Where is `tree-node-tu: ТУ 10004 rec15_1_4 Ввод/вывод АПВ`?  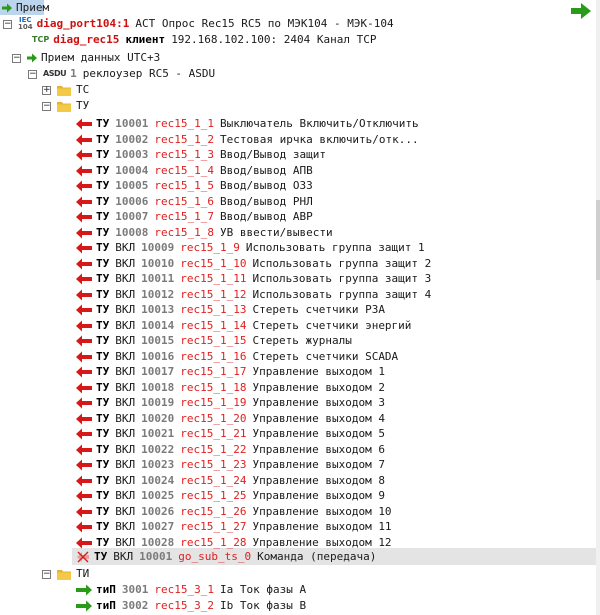 tree-node-tu: ТУ 10004 rec15_1_4 Ввод/вывод АПВ is located at coordinates (194, 171).